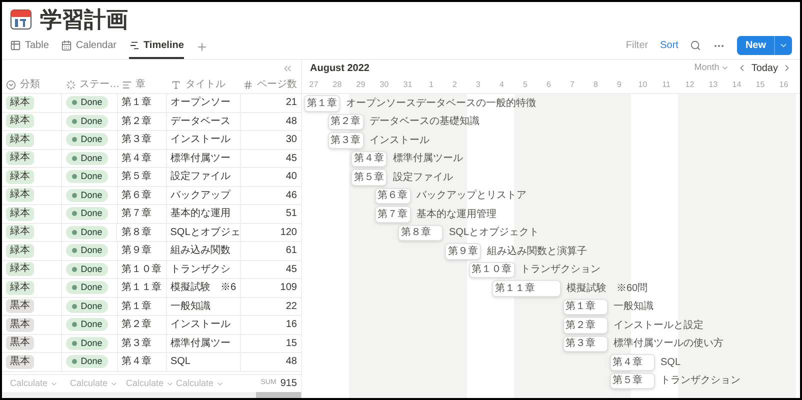 The height and width of the screenshot is (400, 802). Describe the element at coordinates (737, 84) in the screenshot. I see `day-label: 14` at that location.